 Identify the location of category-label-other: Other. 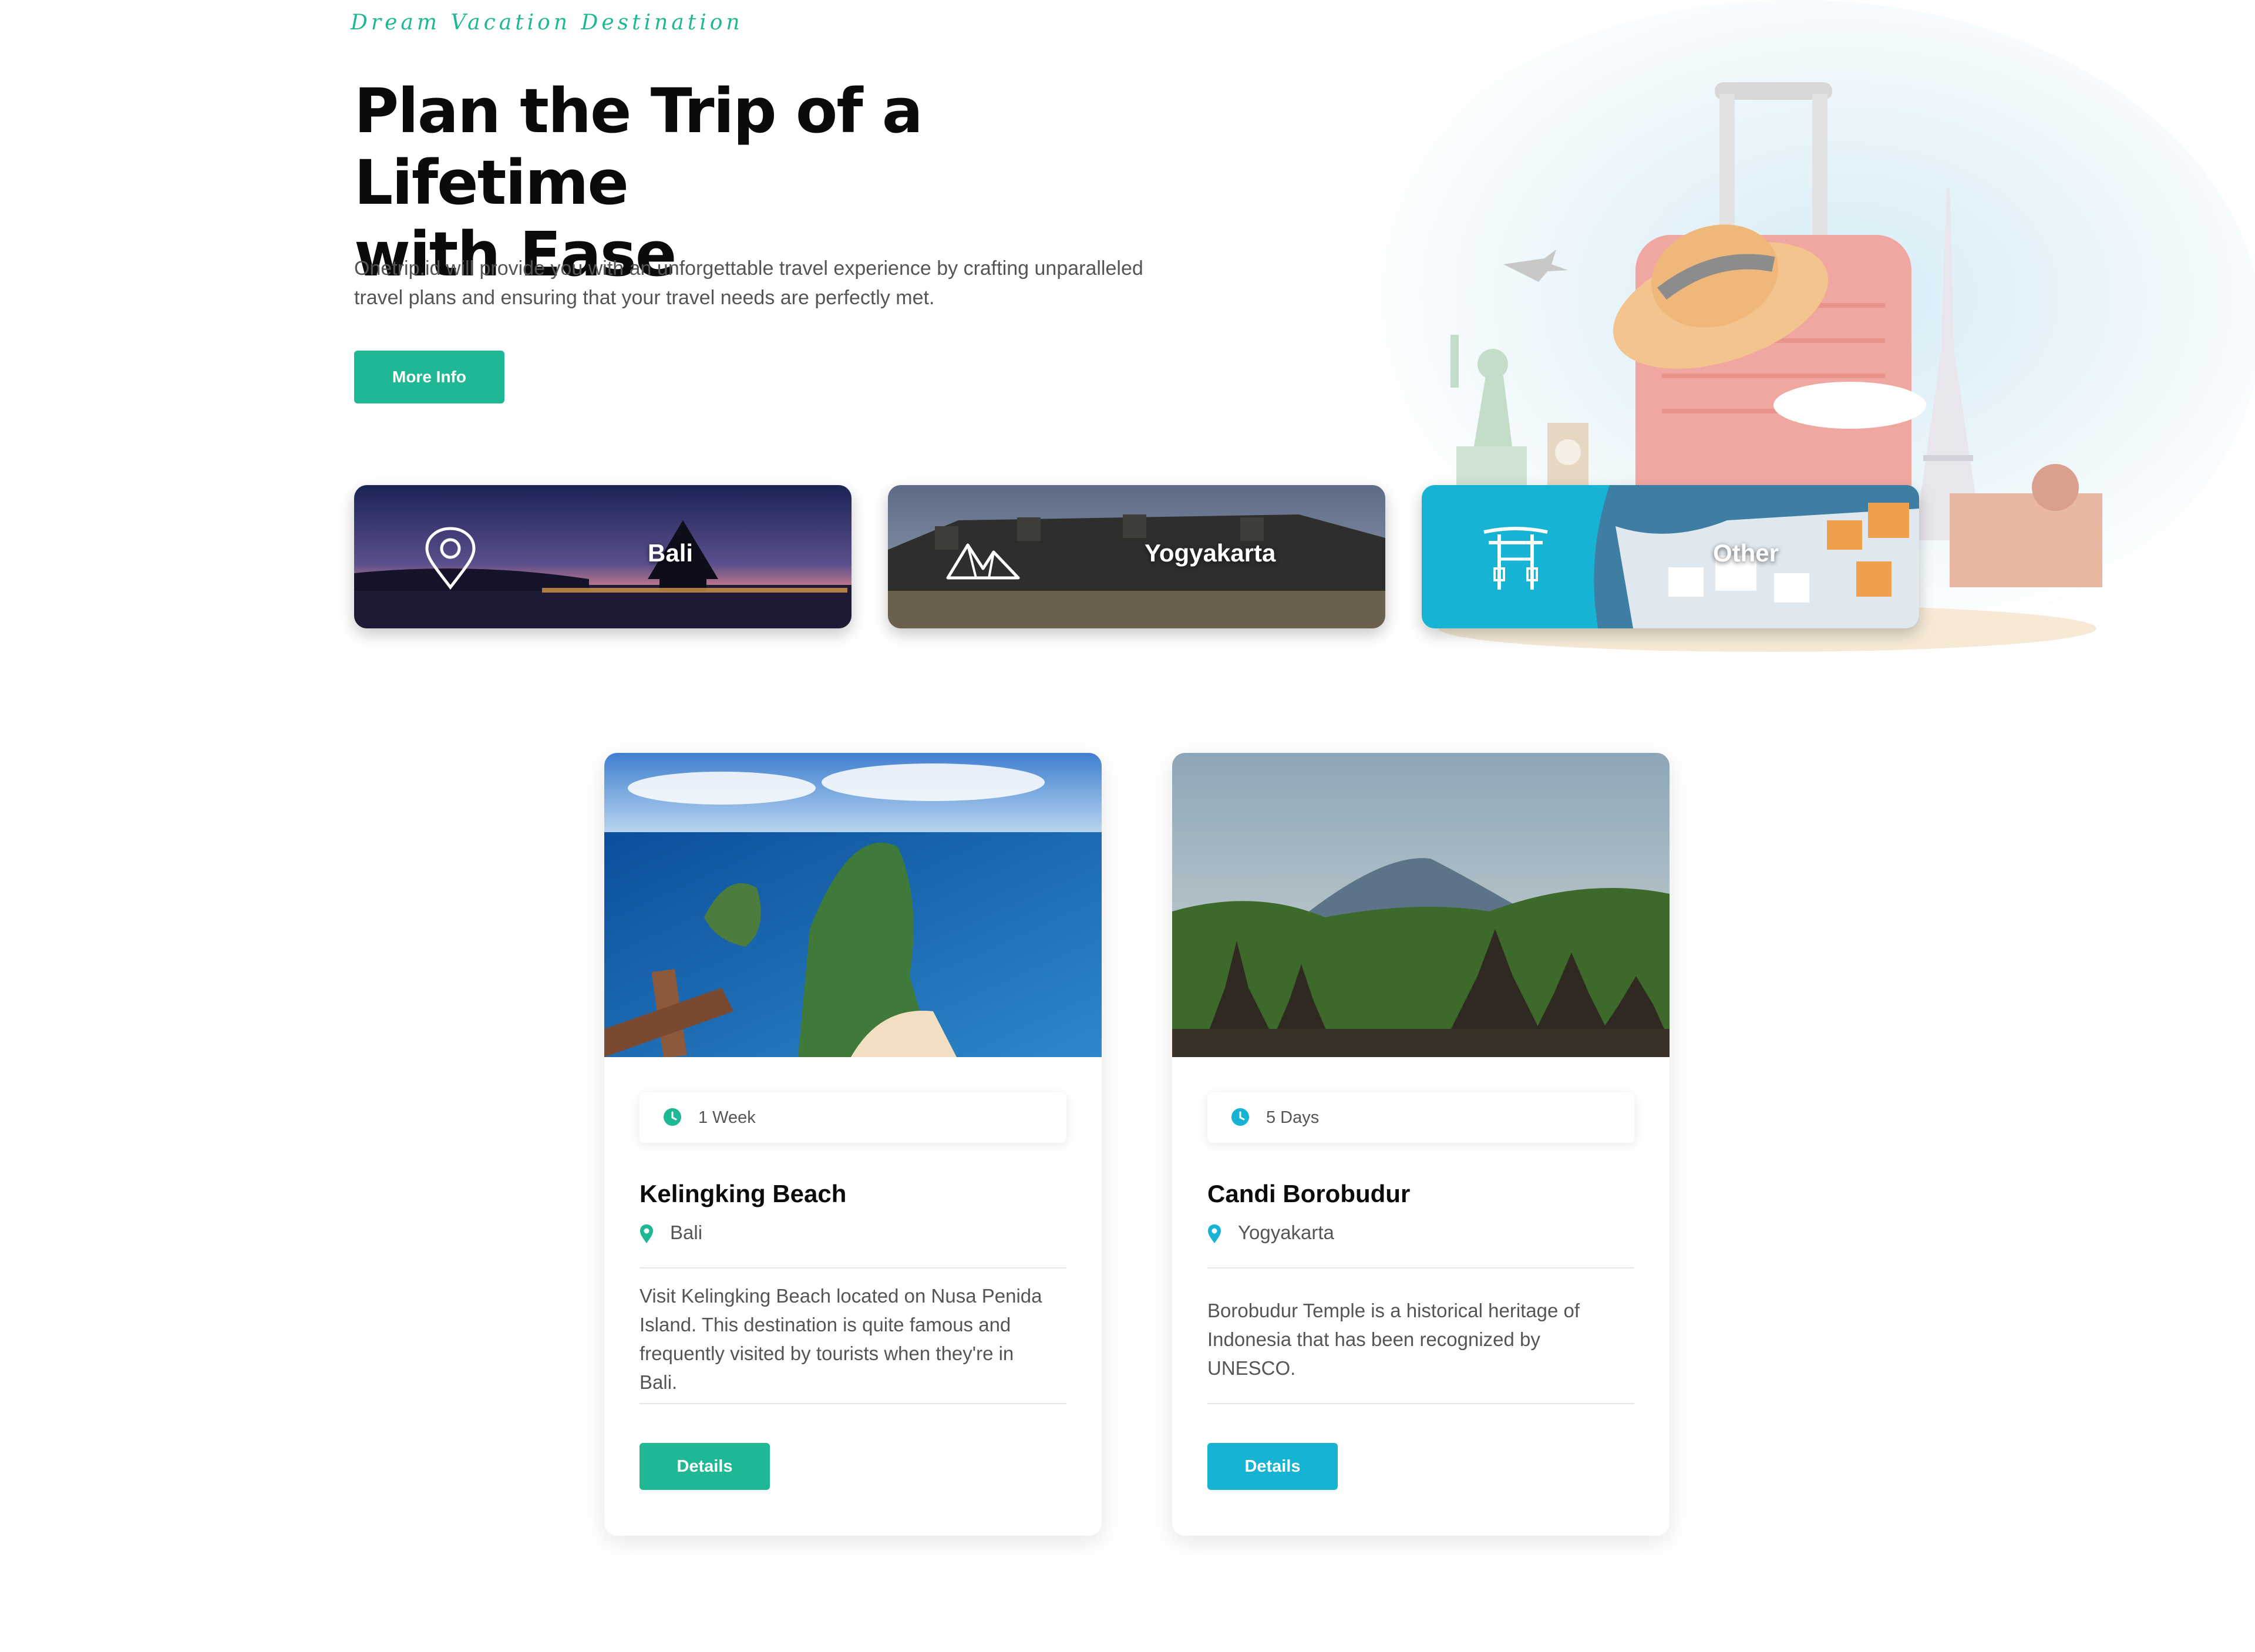
(1746, 553).